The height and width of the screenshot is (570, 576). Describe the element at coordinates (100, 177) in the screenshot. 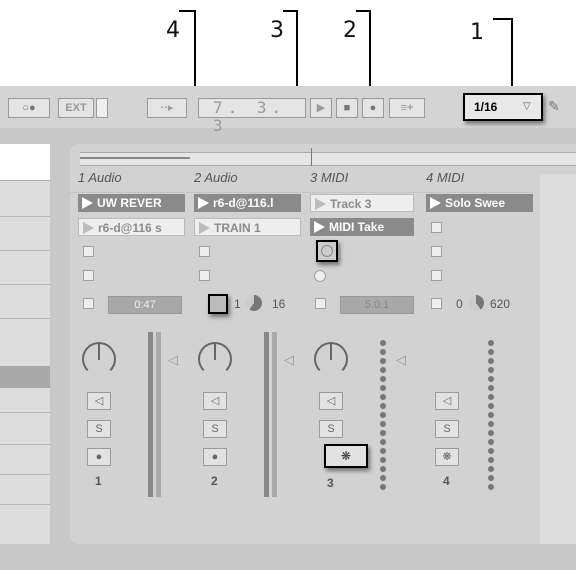

I see `track-name: 1 Audio` at that location.